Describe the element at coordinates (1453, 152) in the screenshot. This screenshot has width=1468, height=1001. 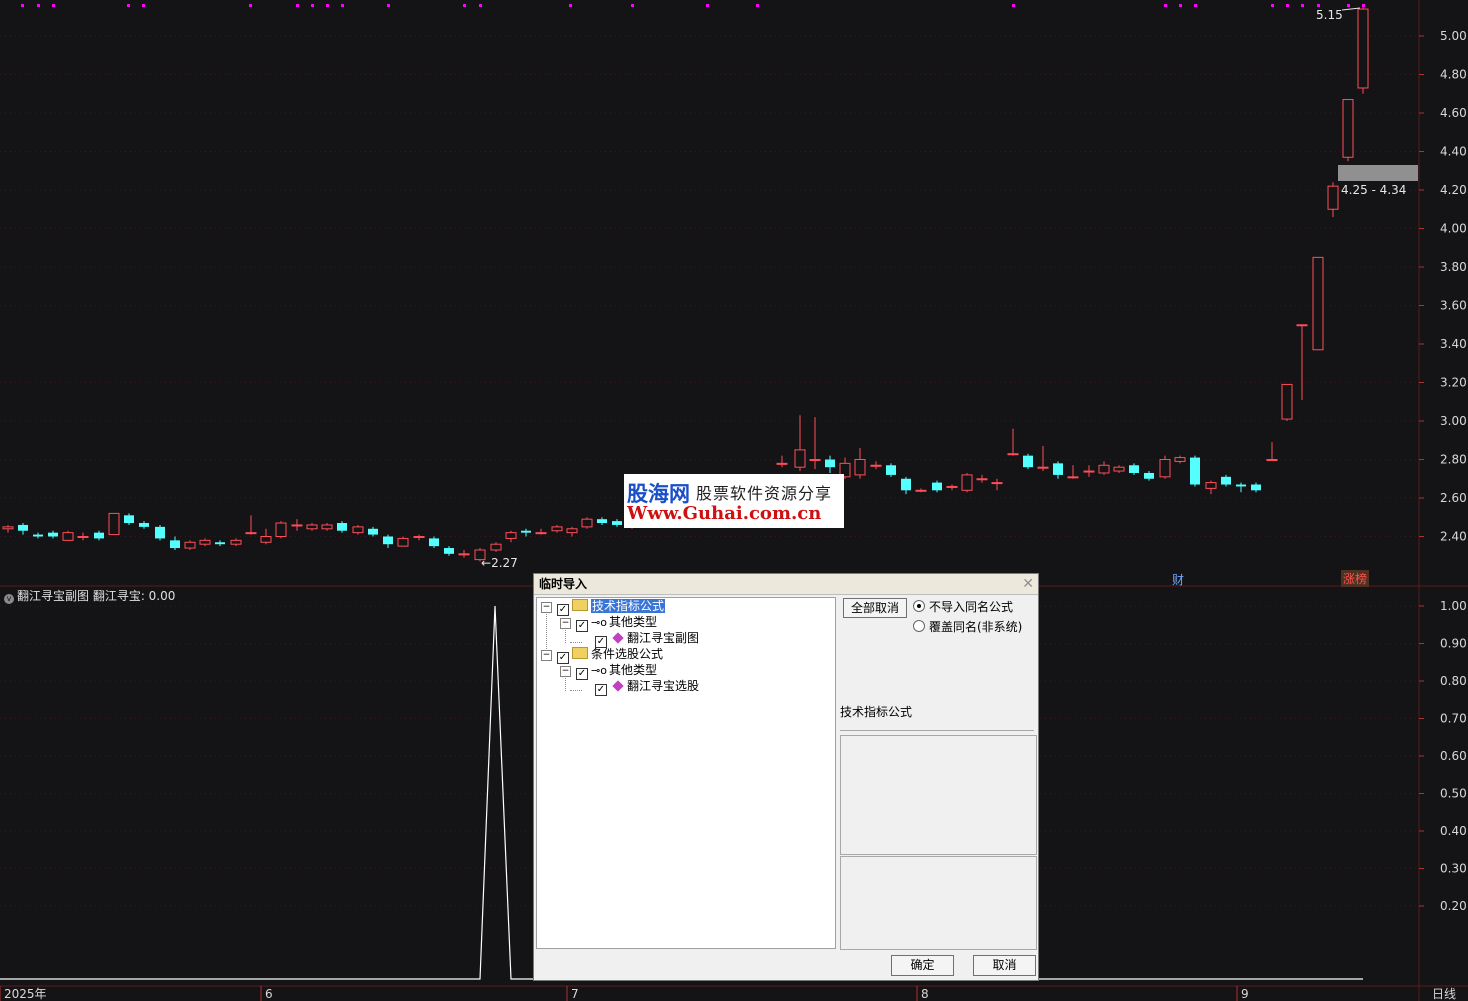
I see `price-axis-label: 4.40` at that location.